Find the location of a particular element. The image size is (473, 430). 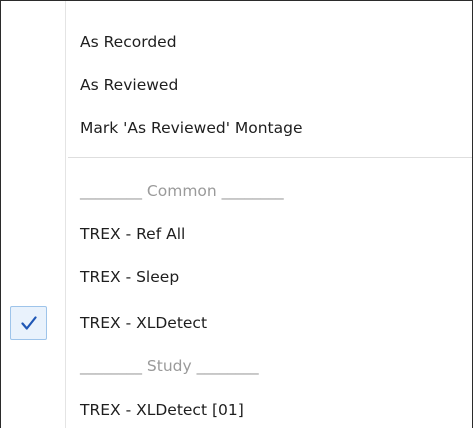

menu-item-mark-as-reviewed-montage: Mark 'As Reviewed' Montage is located at coordinates (236, 128).